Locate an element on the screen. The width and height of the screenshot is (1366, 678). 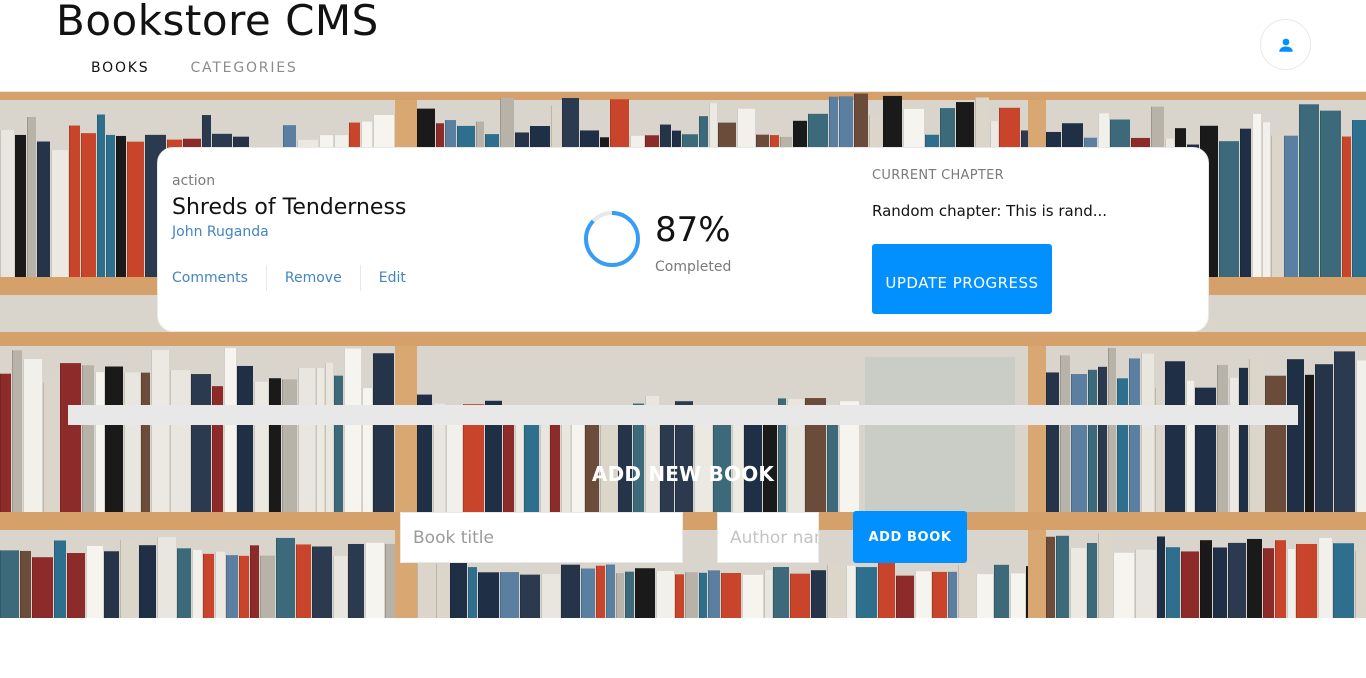
book-title: Shreds of Tenderness is located at coordinates (289, 207).